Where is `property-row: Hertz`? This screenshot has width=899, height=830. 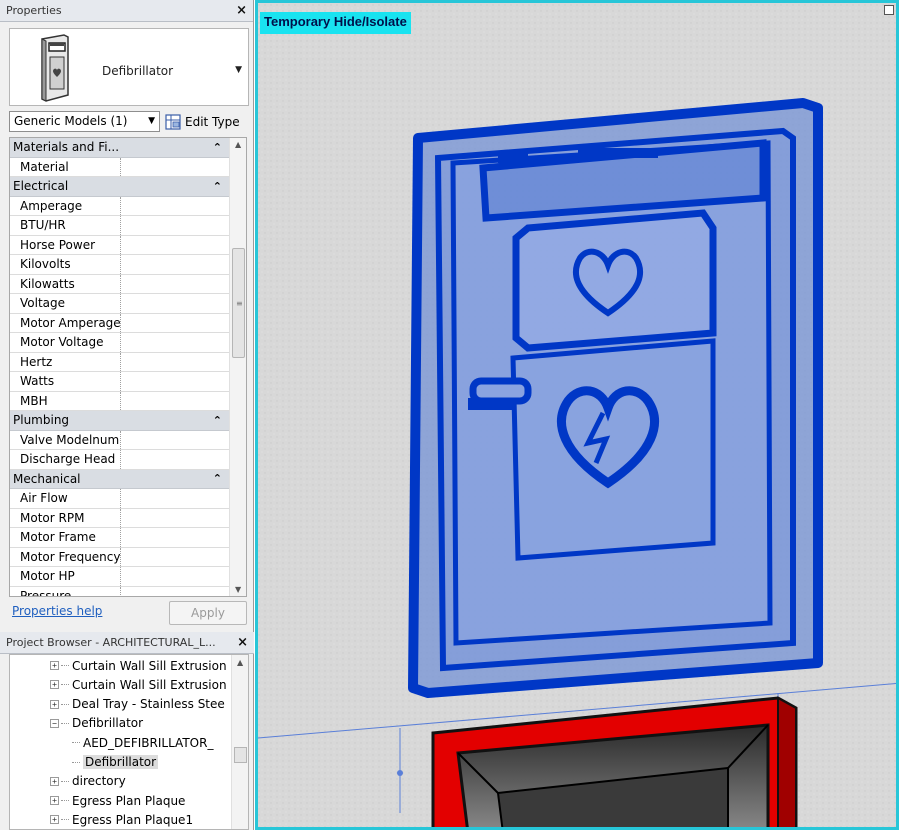
property-row: Hertz is located at coordinates (120, 362).